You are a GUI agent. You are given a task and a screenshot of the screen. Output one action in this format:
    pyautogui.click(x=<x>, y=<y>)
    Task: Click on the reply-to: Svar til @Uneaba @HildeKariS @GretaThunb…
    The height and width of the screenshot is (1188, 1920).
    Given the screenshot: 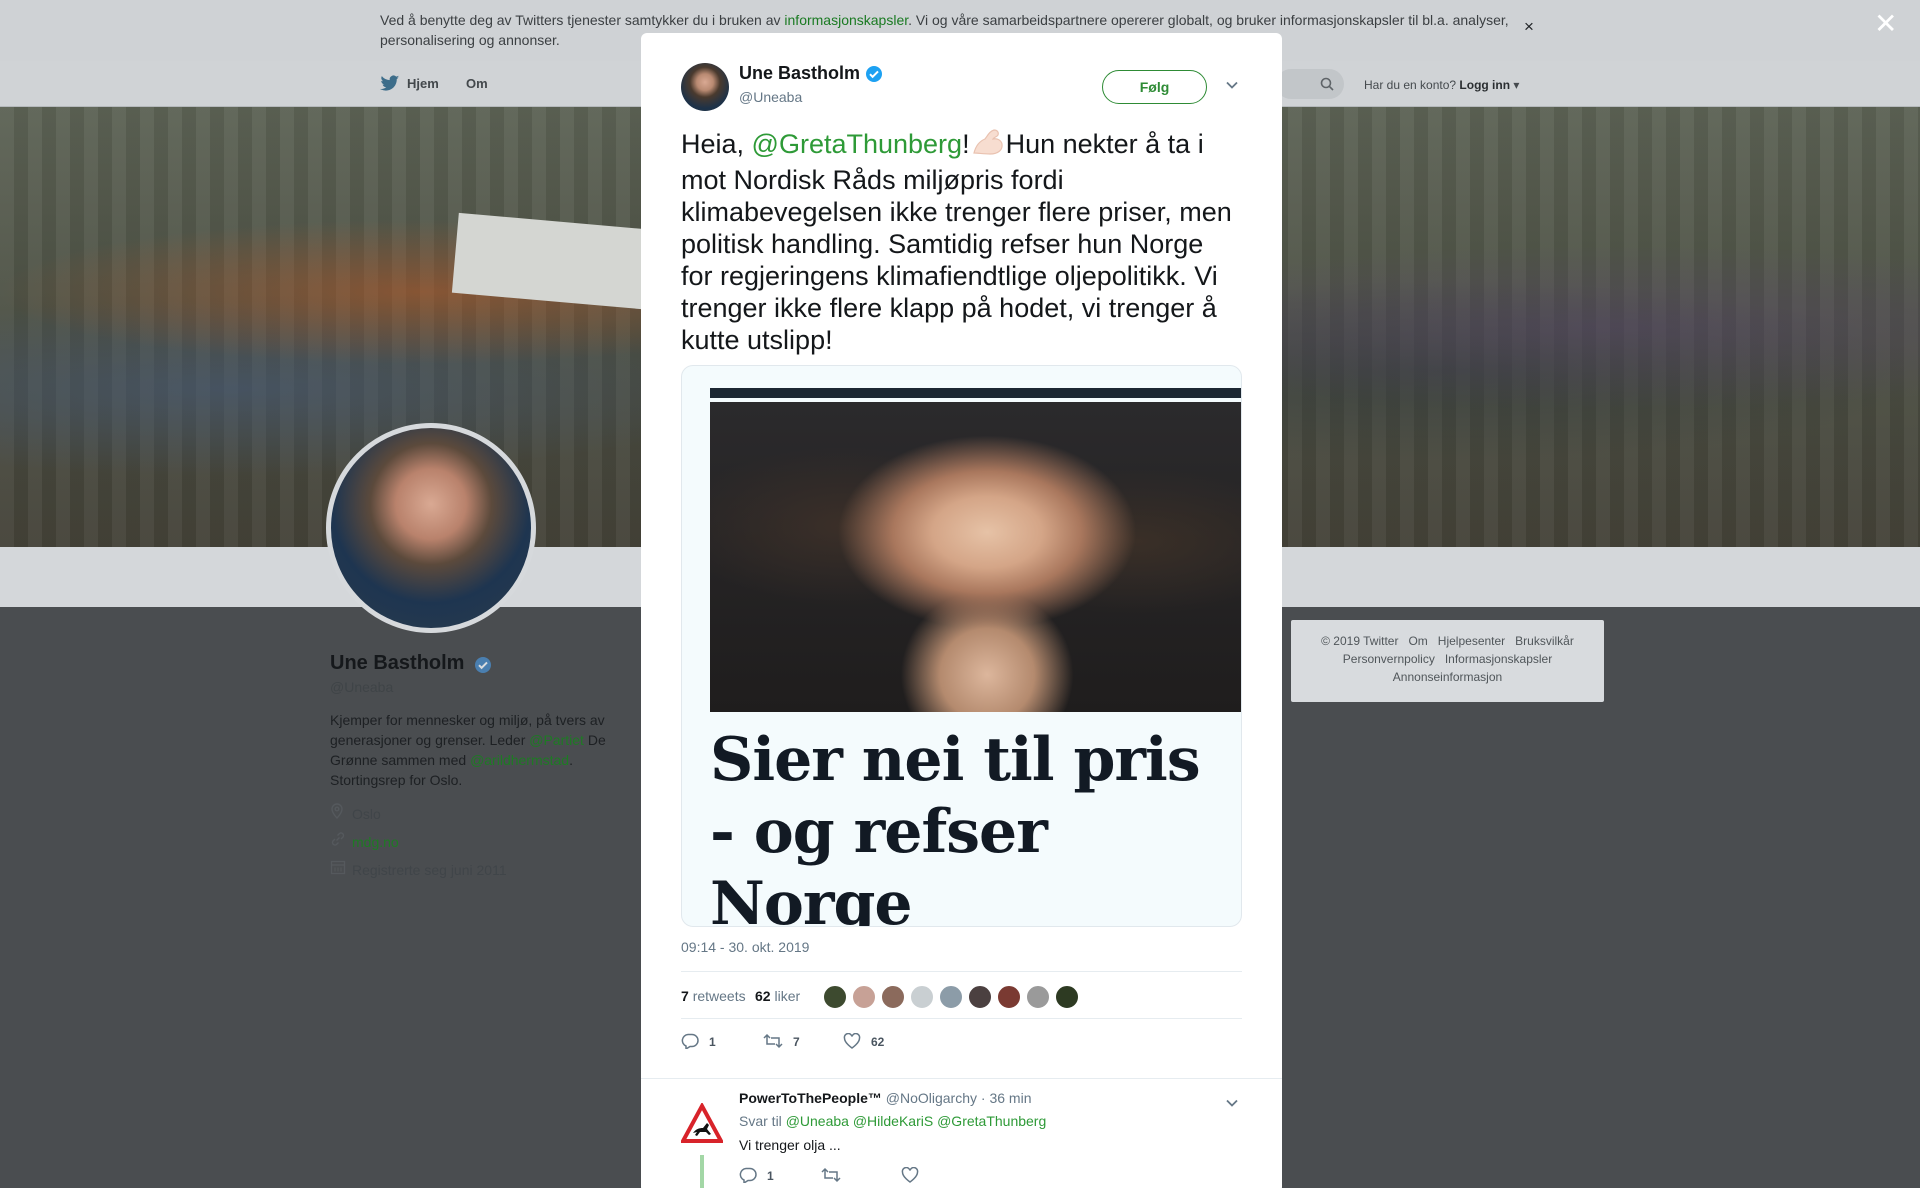 What is the action you would take?
    pyautogui.click(x=893, y=1121)
    